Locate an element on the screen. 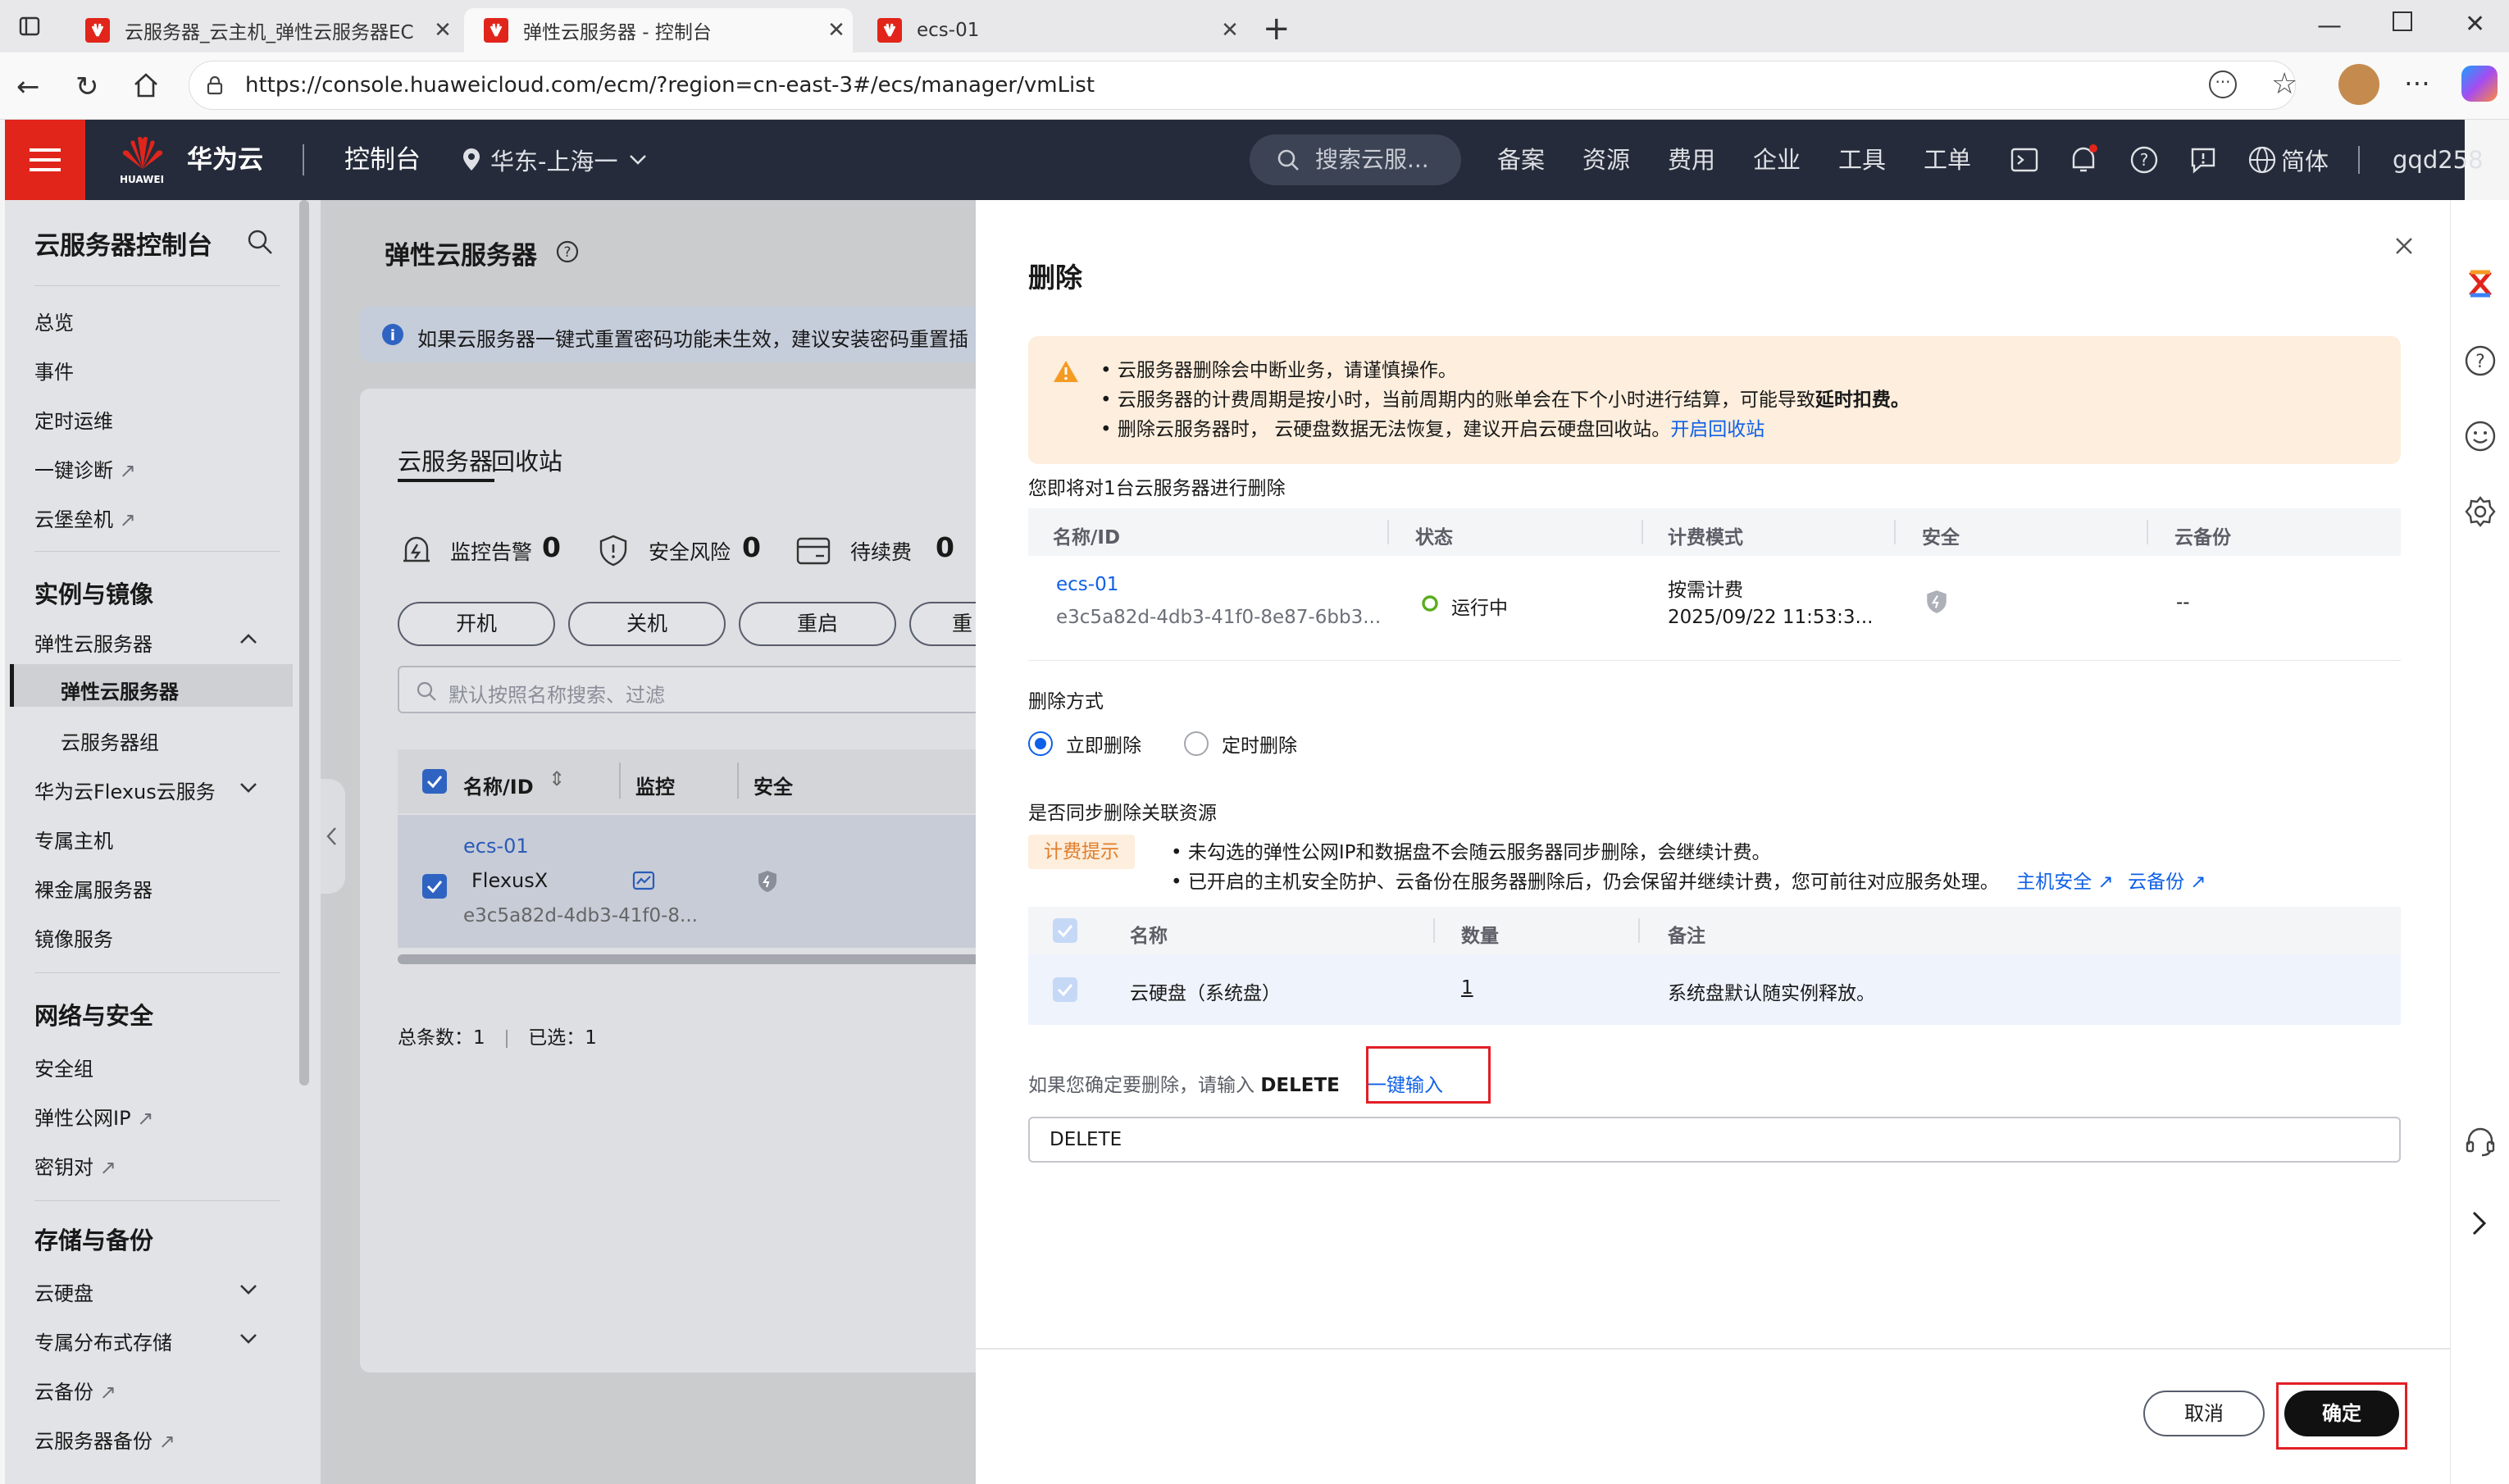 The width and height of the screenshot is (2509, 1484). stat-renew-value: 0 is located at coordinates (945, 547).